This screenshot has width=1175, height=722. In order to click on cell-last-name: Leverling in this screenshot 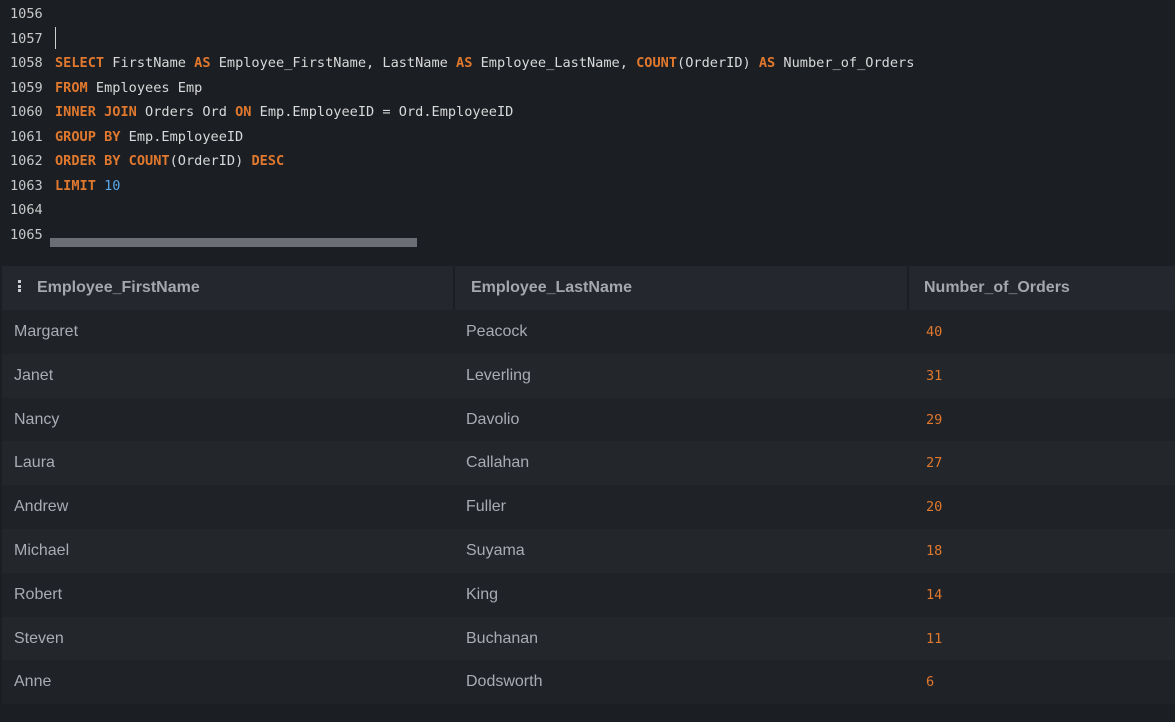, I will do `click(498, 376)`.